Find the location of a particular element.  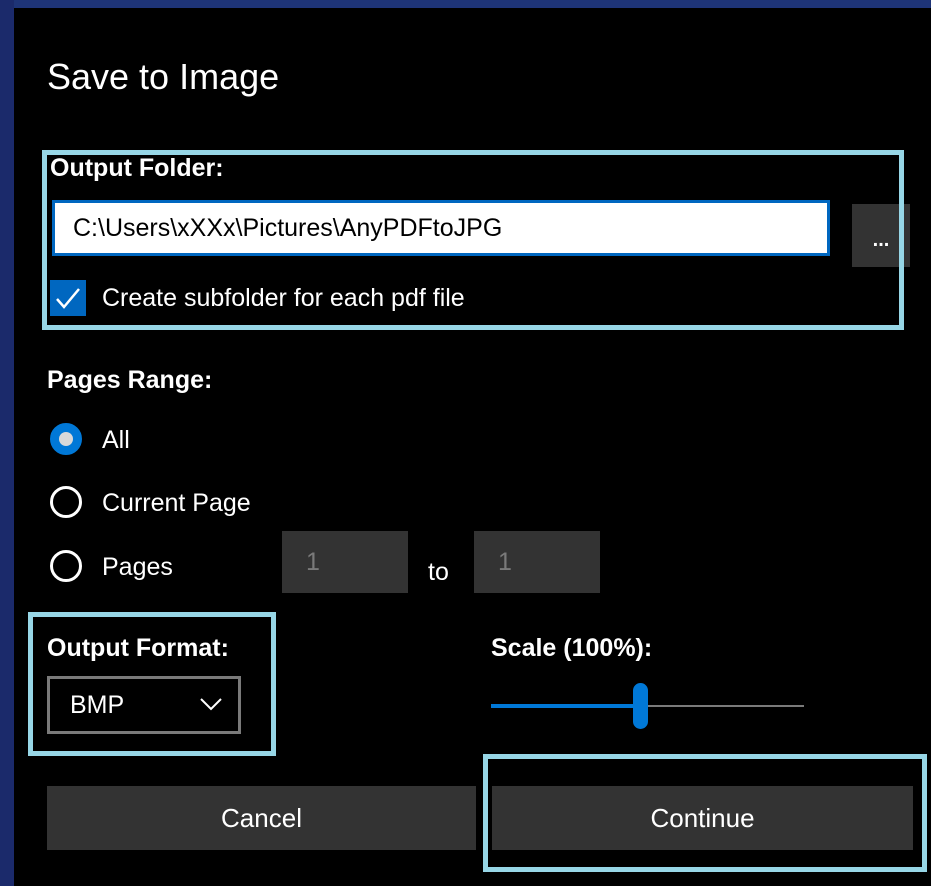

create-subfolder-label: Create subfolder for each pdf file is located at coordinates (283, 298).